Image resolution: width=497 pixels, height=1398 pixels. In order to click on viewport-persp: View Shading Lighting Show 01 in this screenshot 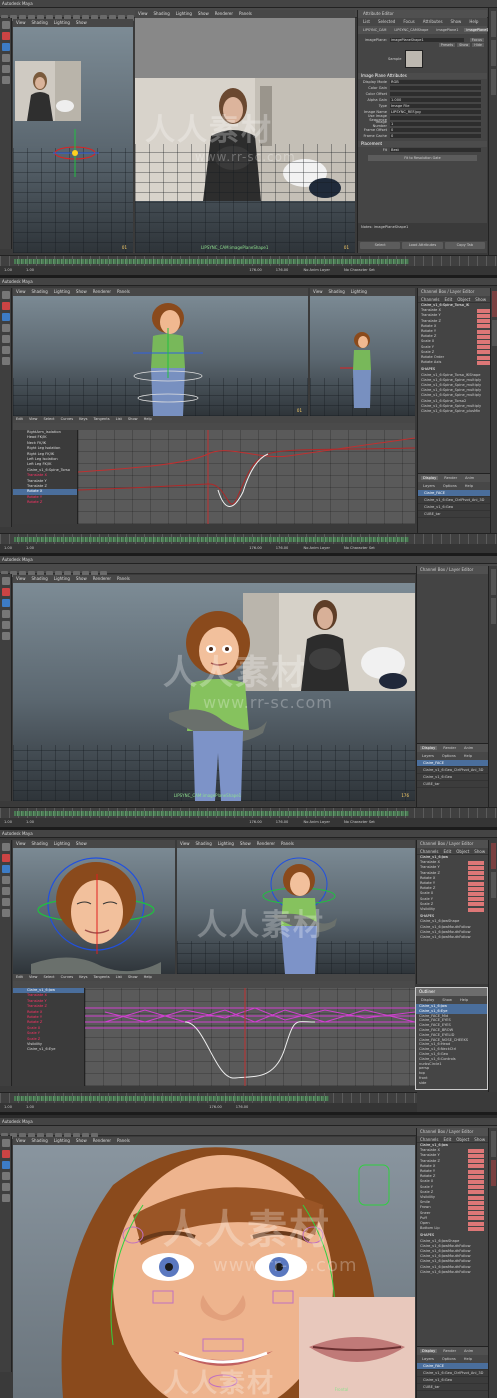, I will do `click(73, 136)`.